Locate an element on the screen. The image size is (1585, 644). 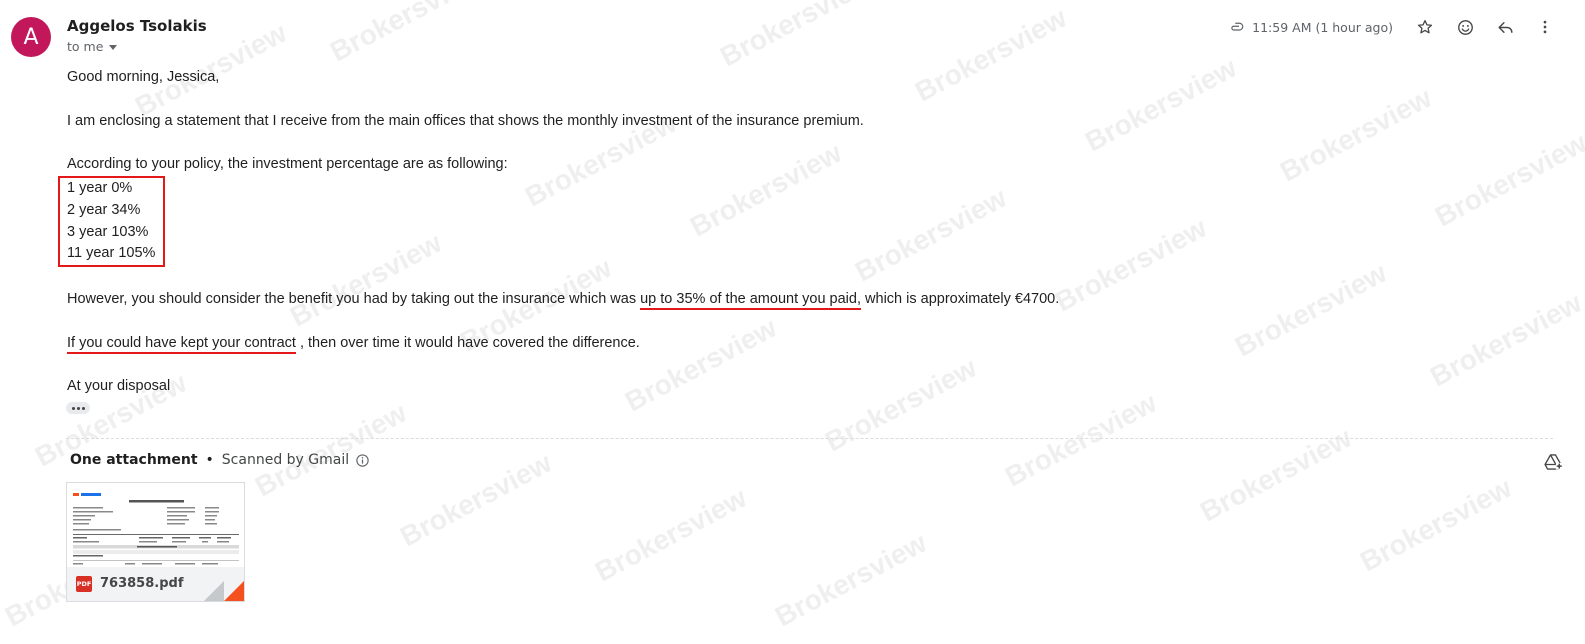
list-item: 2 year 34% is located at coordinates (104, 209).